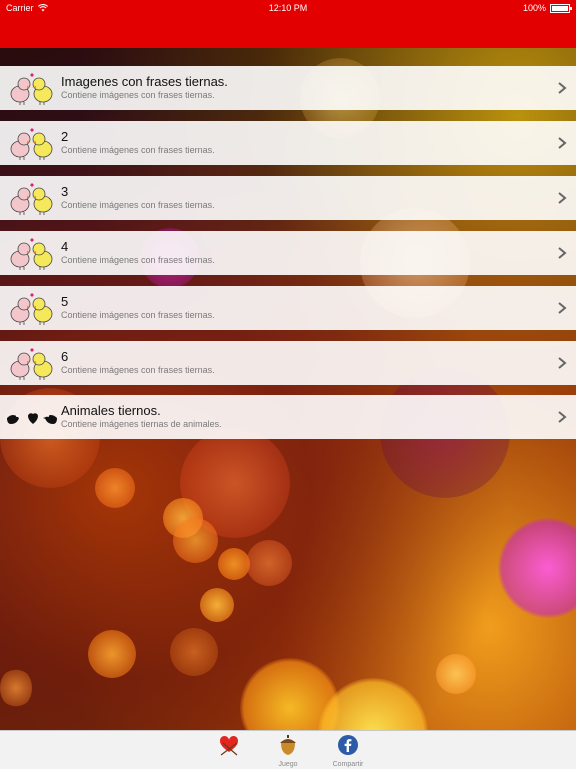 Image resolution: width=576 pixels, height=769 pixels. What do you see at coordinates (111, 410) in the screenshot?
I see `item-title: Animales tiernos.` at bounding box center [111, 410].